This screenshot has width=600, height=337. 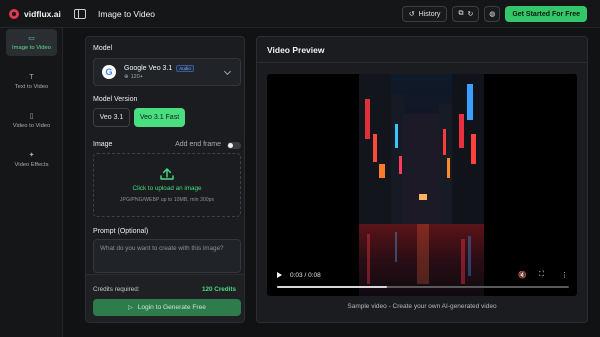 I want to click on language-button: ◍, so click(x=492, y=14).